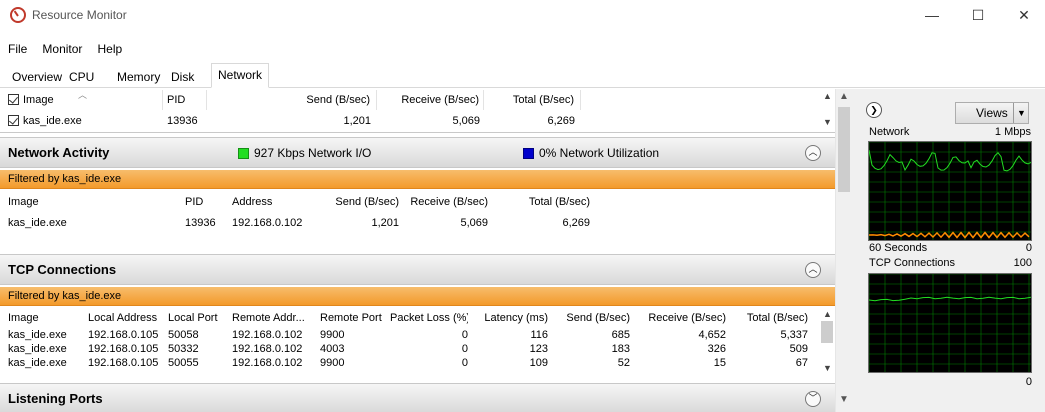 The height and width of the screenshot is (412, 1045). Describe the element at coordinates (1041, 250) in the screenshot. I see `graphs-scrollbar` at that location.